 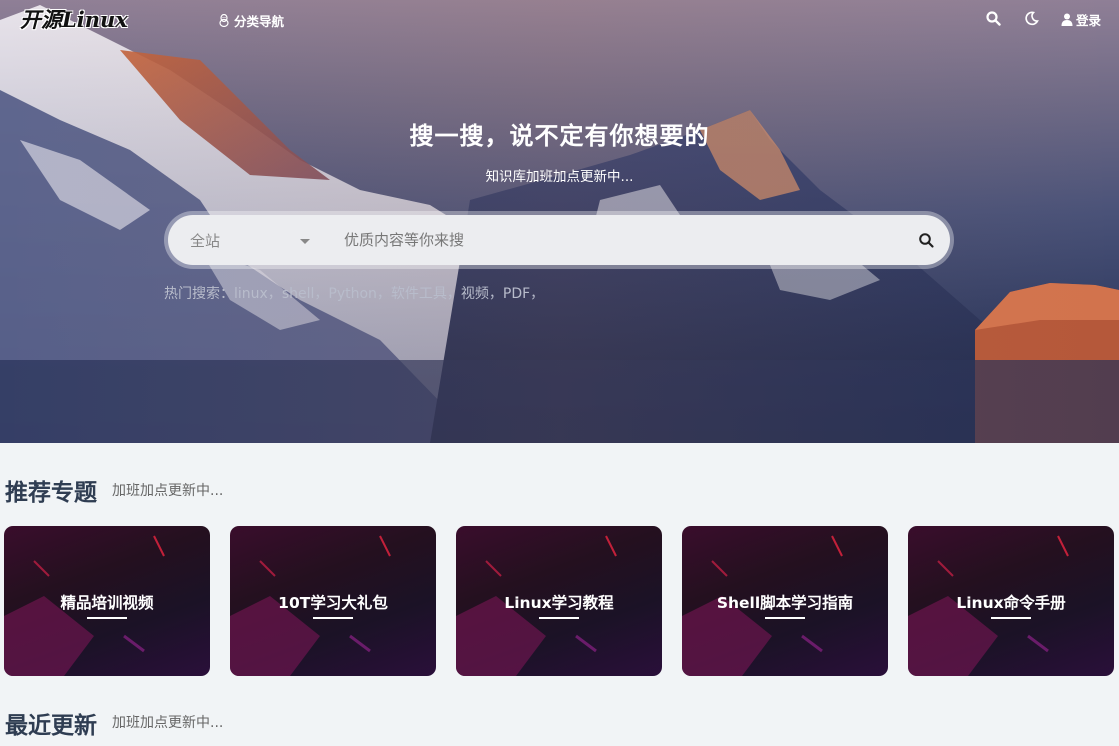 I want to click on hot-keyword: Python，, so click(x=359, y=293).